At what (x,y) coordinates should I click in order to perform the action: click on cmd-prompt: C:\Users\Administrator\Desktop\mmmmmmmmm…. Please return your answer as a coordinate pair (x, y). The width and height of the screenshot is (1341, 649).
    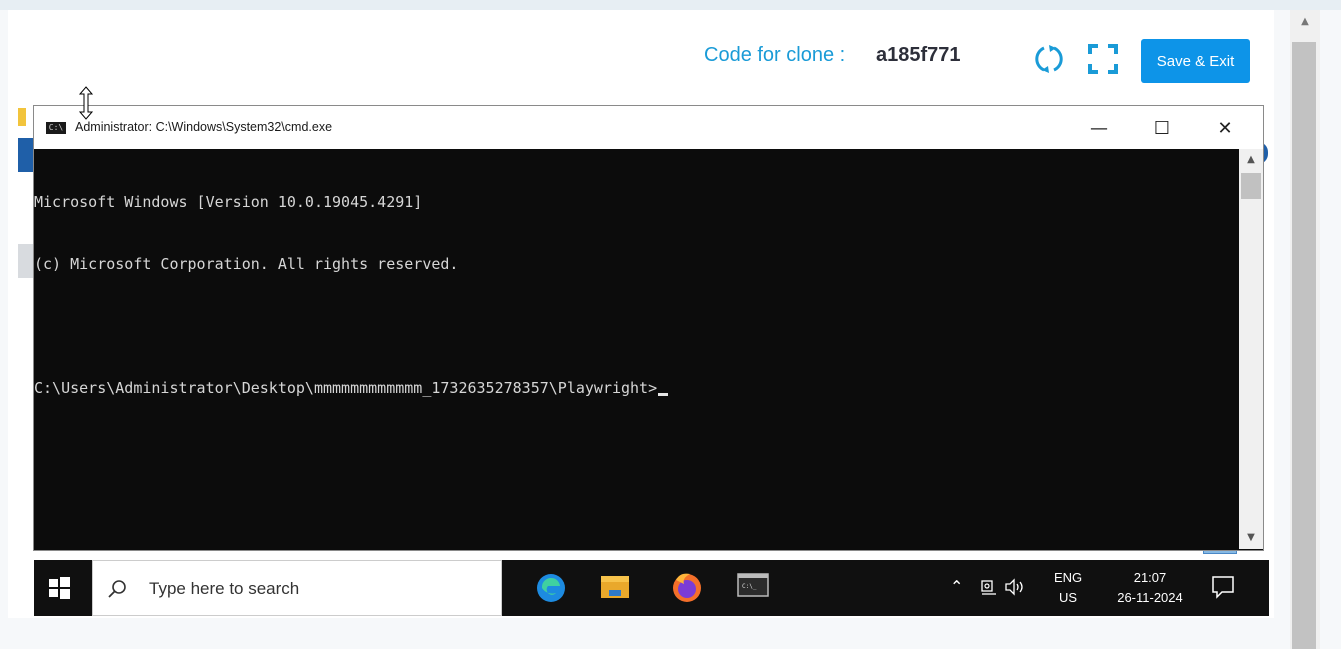
    Looking at the image, I should click on (346, 388).